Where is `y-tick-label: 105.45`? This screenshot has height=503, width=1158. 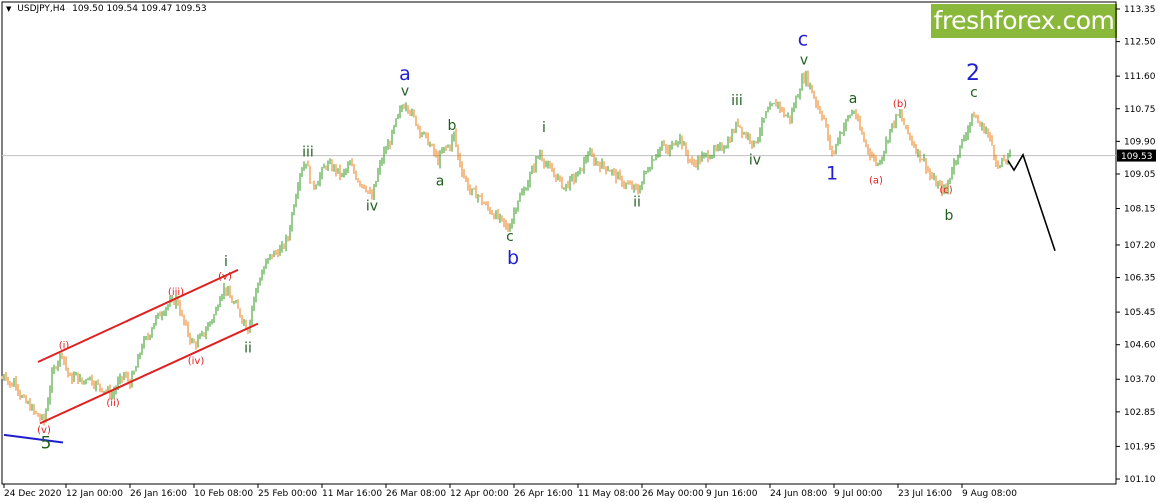 y-tick-label: 105.45 is located at coordinates (1140, 313).